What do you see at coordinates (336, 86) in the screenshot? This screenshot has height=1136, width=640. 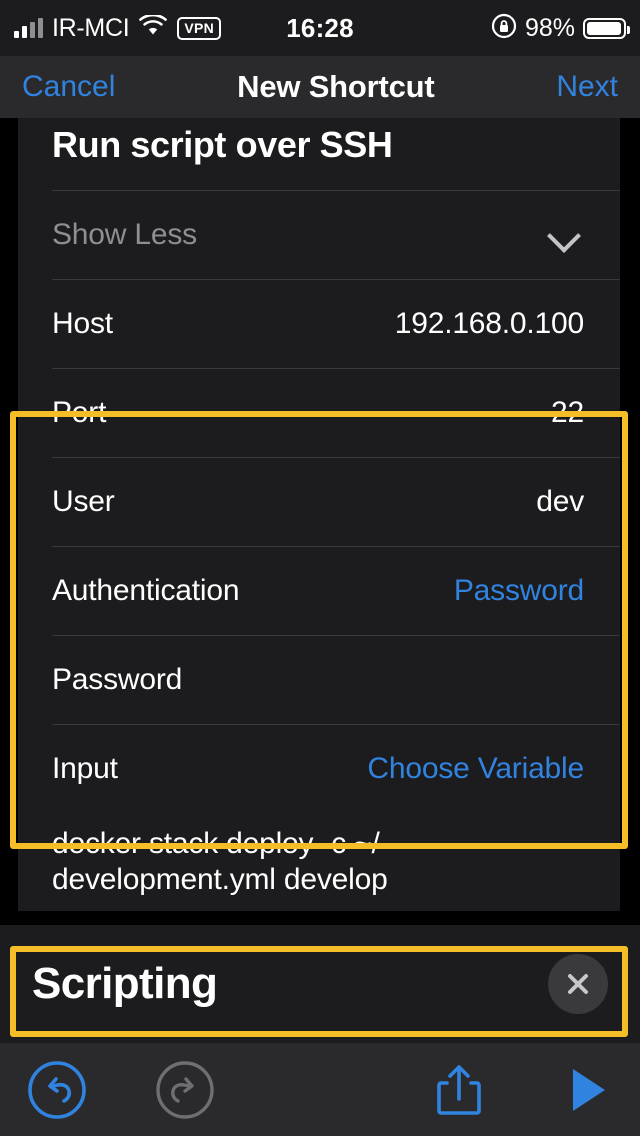 I see `page-title: New Shortcut` at bounding box center [336, 86].